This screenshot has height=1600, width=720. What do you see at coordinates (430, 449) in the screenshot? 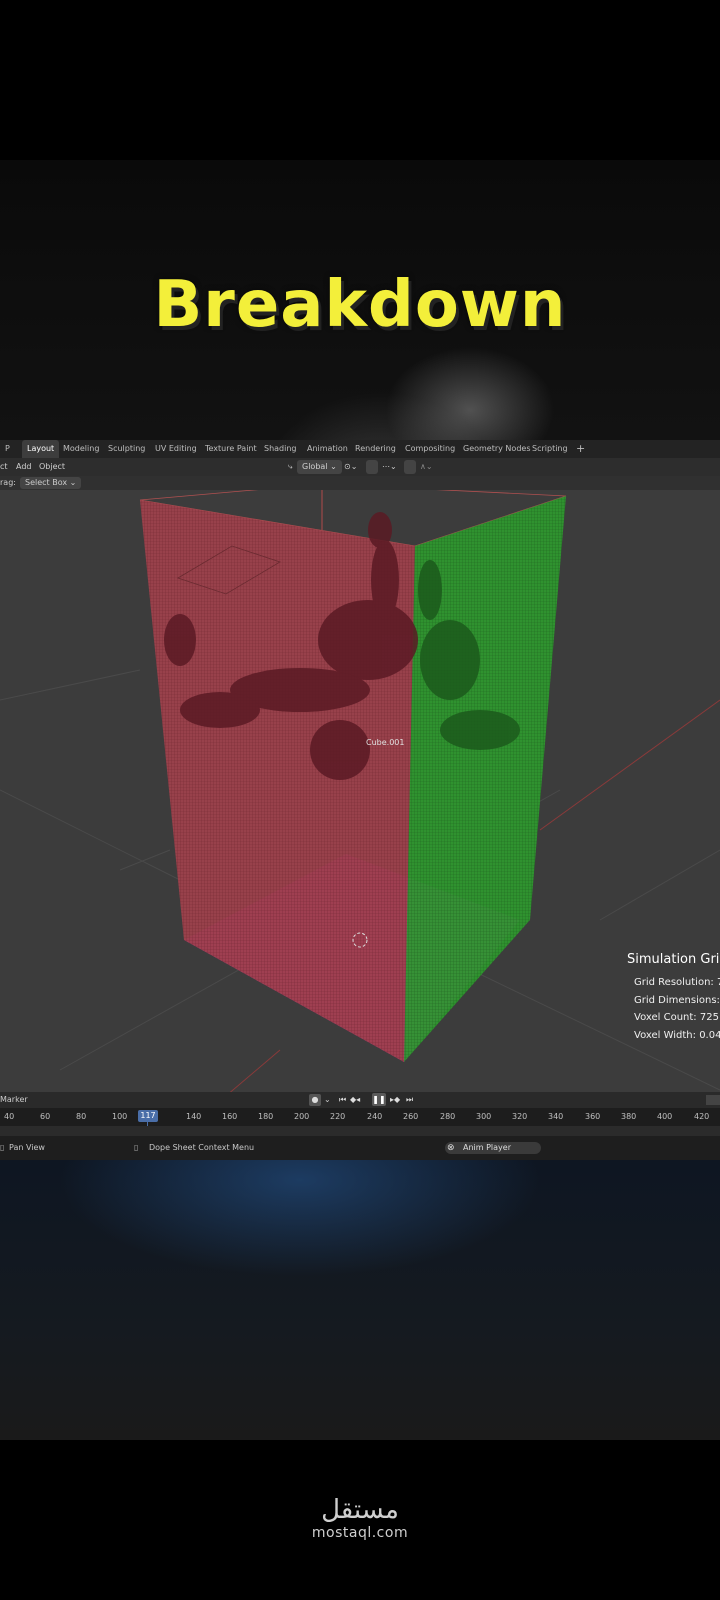
I see `tab-compositing: Compositing` at bounding box center [430, 449].